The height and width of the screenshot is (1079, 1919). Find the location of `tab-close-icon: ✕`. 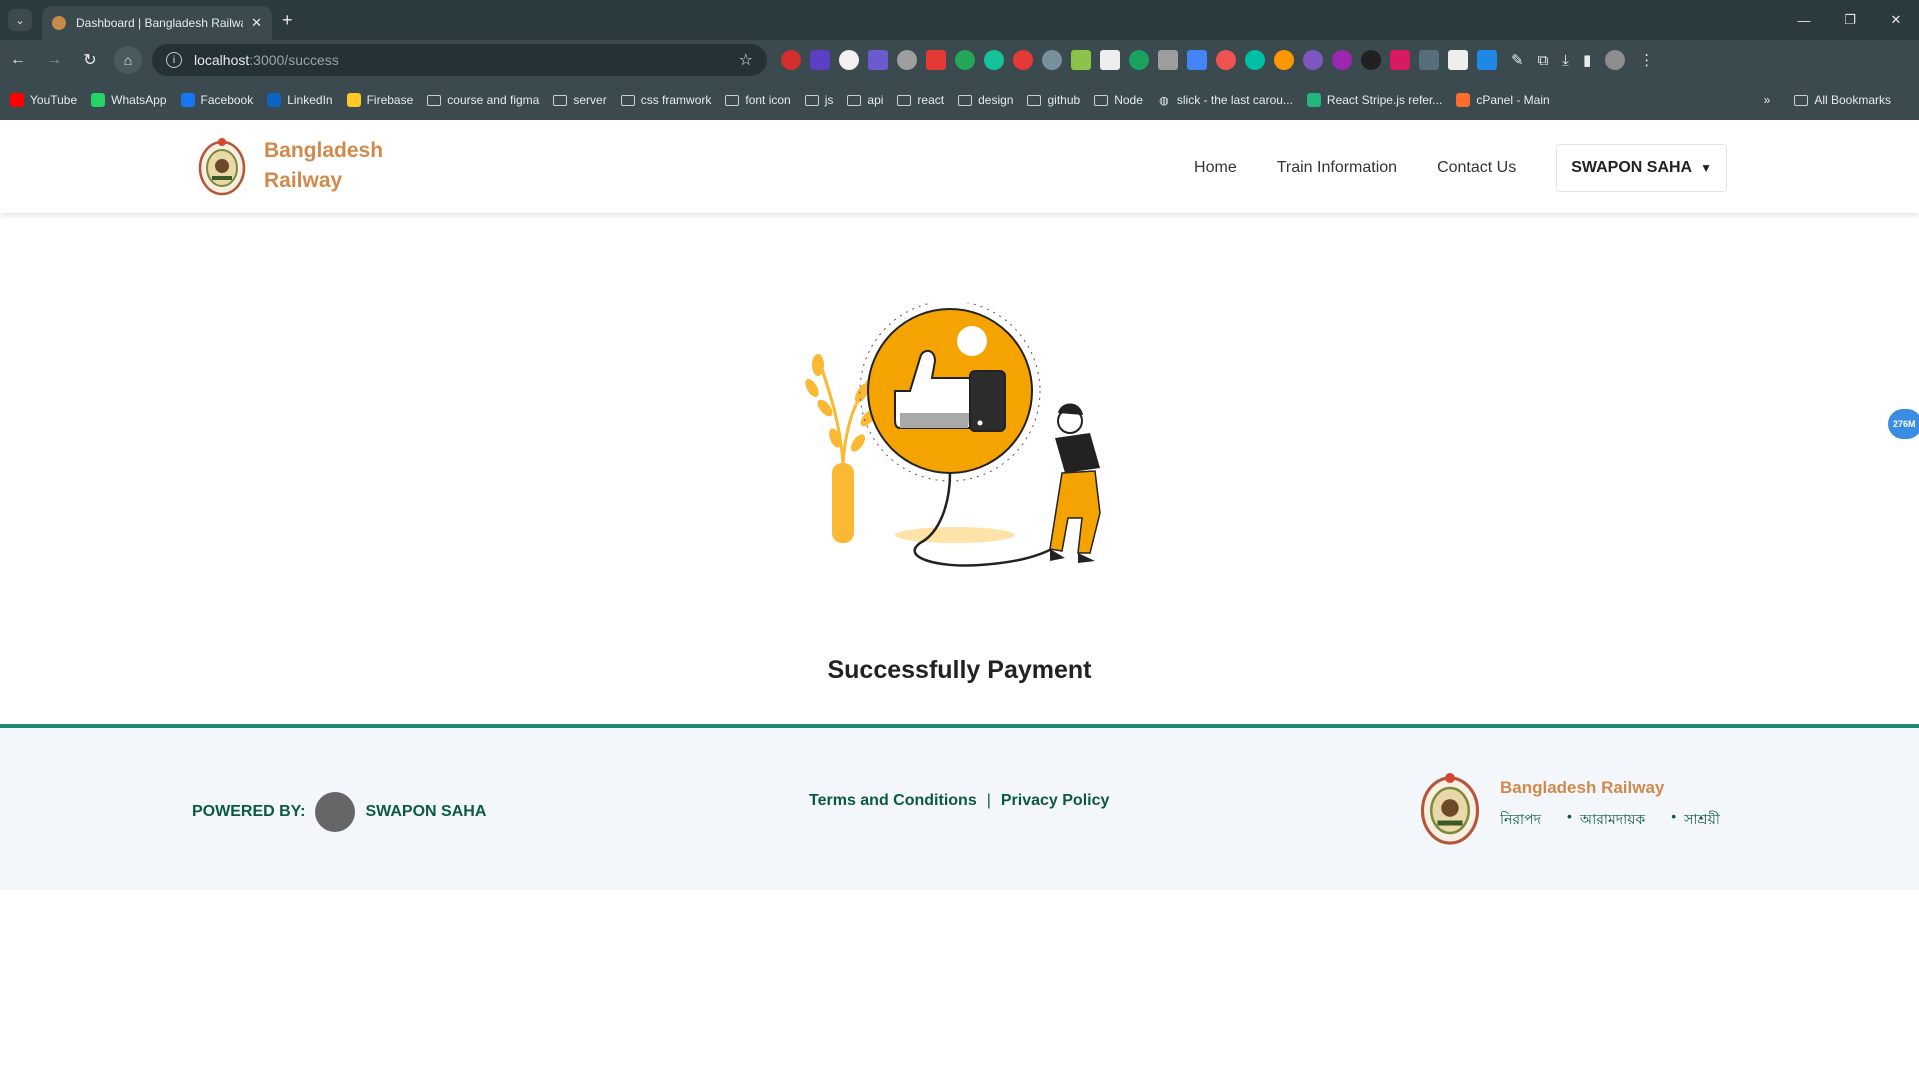

tab-close-icon: ✕ is located at coordinates (256, 23).